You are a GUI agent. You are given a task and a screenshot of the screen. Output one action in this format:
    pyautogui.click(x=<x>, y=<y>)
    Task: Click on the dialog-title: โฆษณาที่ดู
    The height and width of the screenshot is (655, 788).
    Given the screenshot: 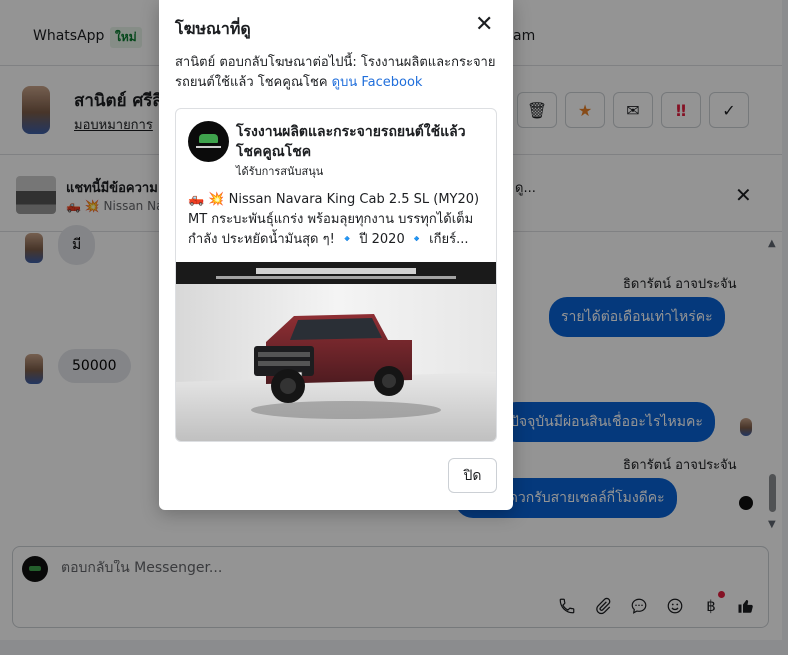 What is the action you would take?
    pyautogui.click(x=213, y=28)
    